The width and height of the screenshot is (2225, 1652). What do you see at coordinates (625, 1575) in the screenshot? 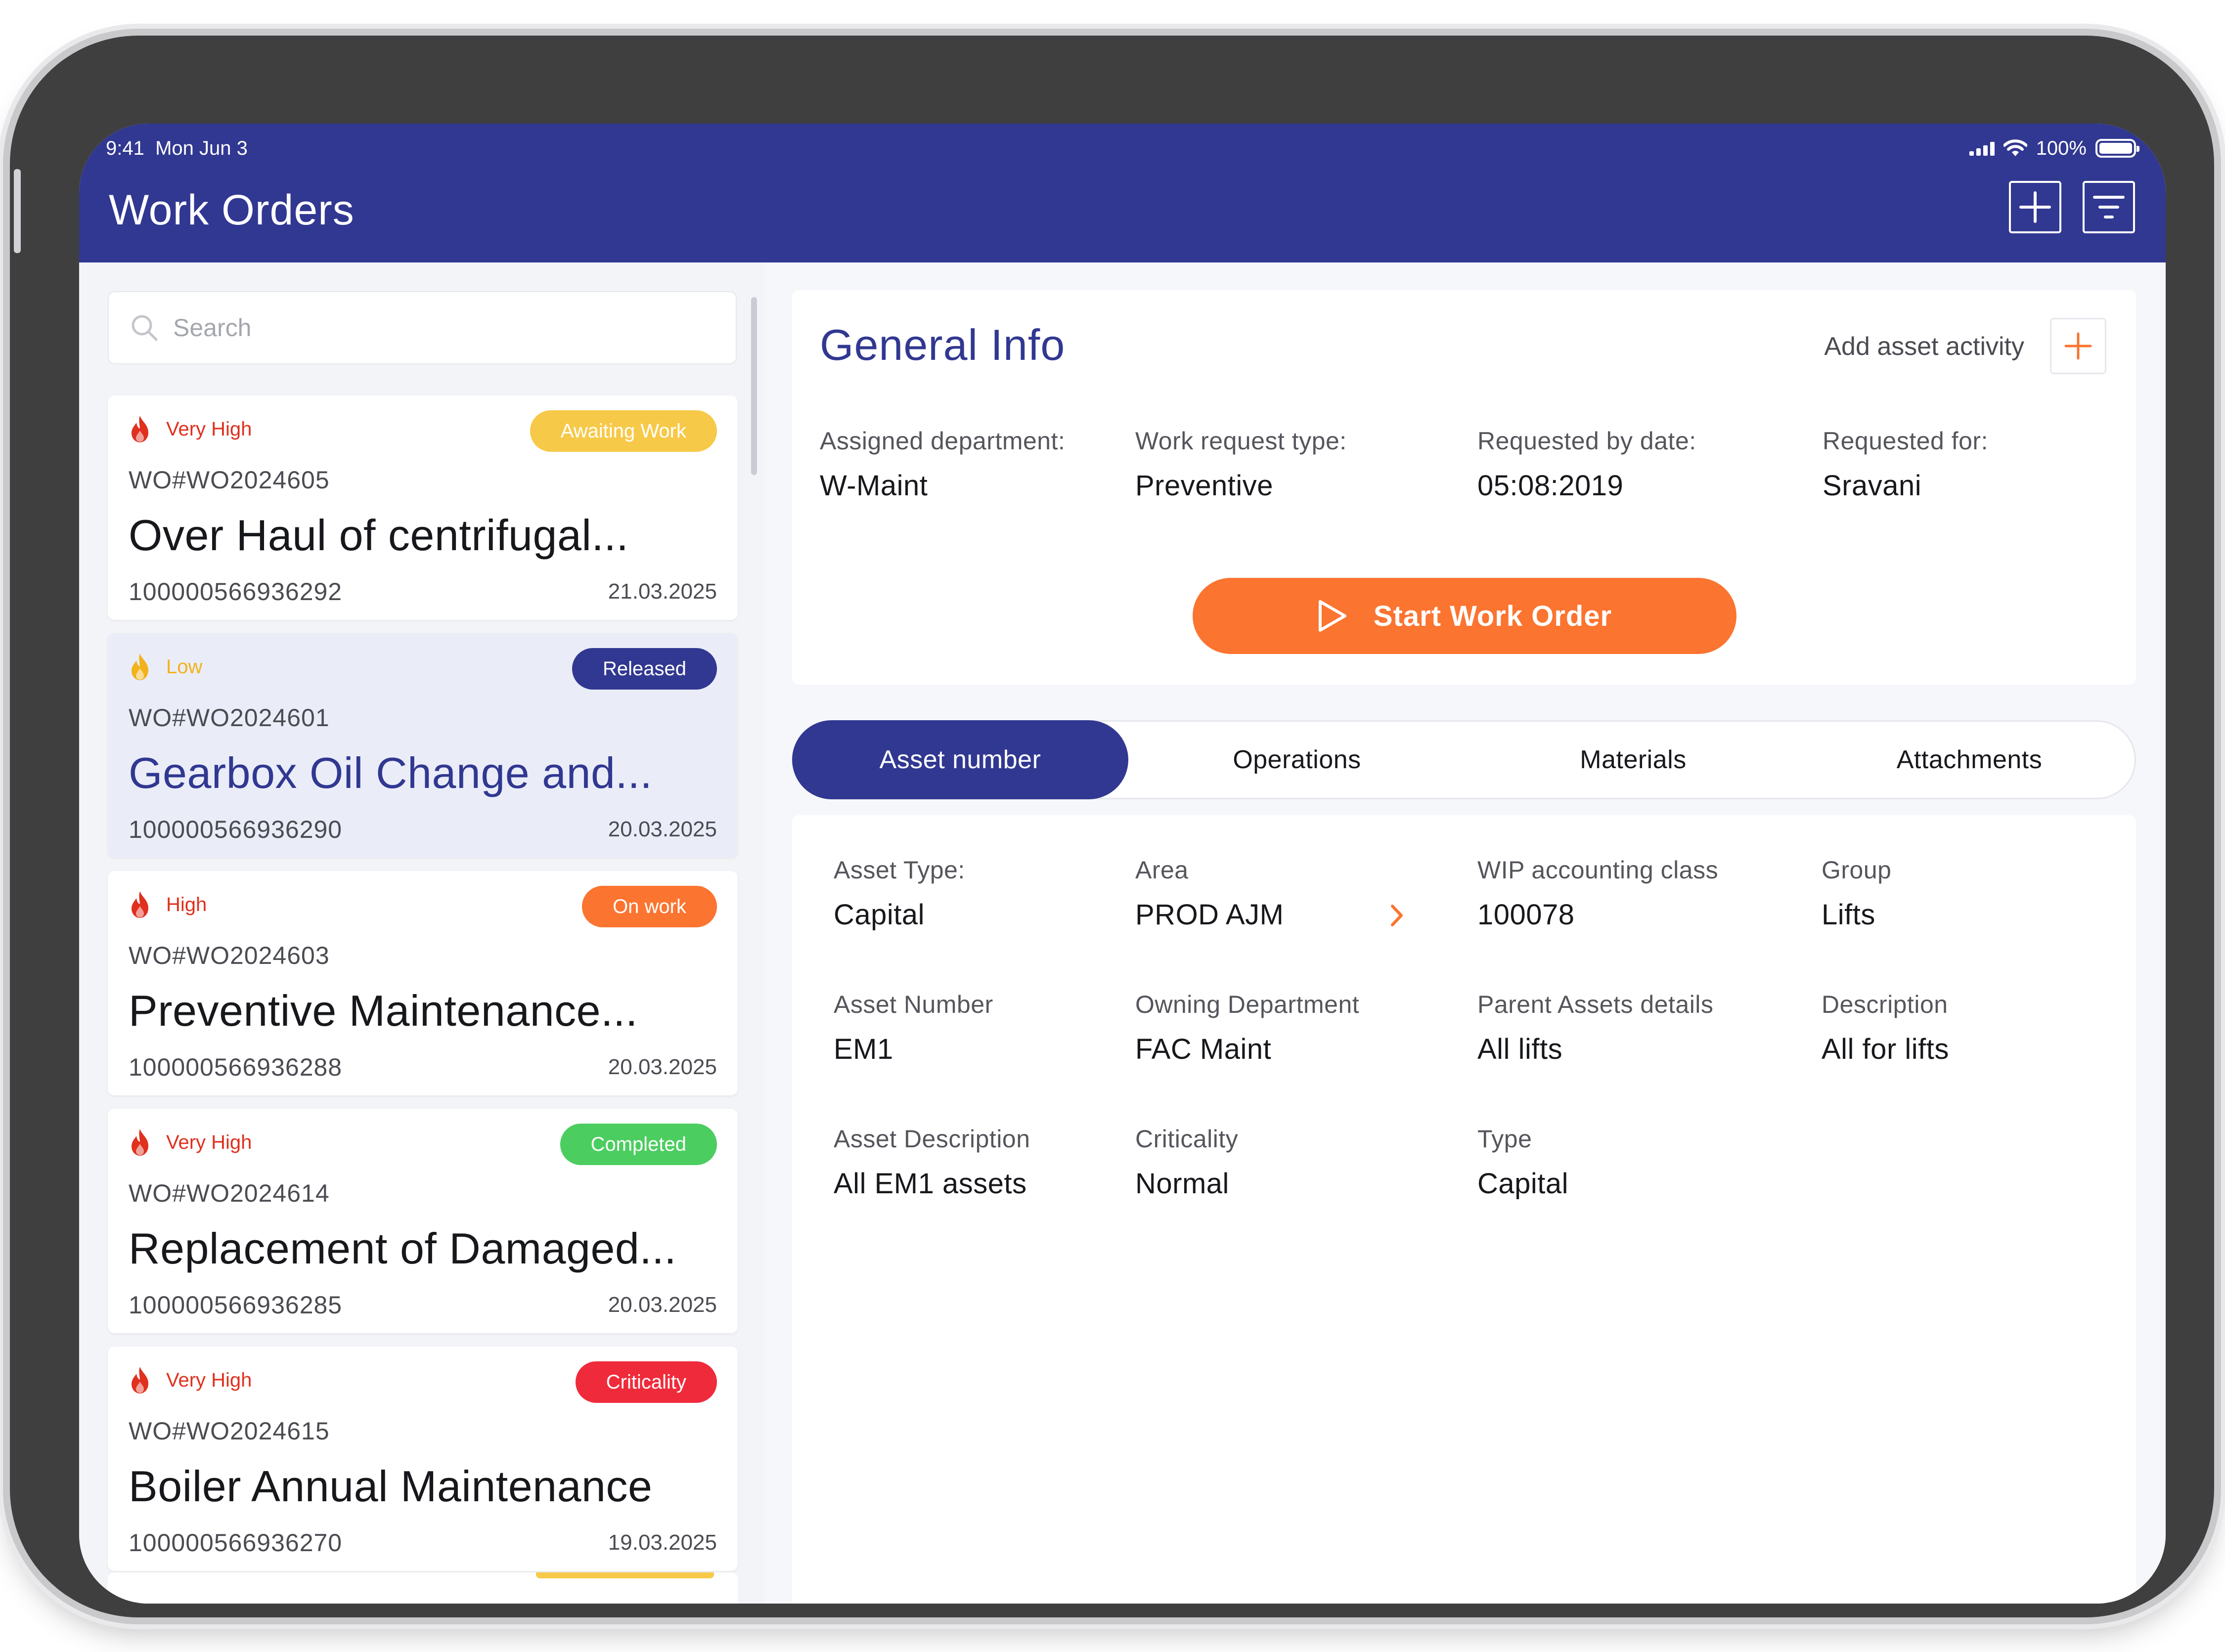
I see `status-badge-partial` at bounding box center [625, 1575].